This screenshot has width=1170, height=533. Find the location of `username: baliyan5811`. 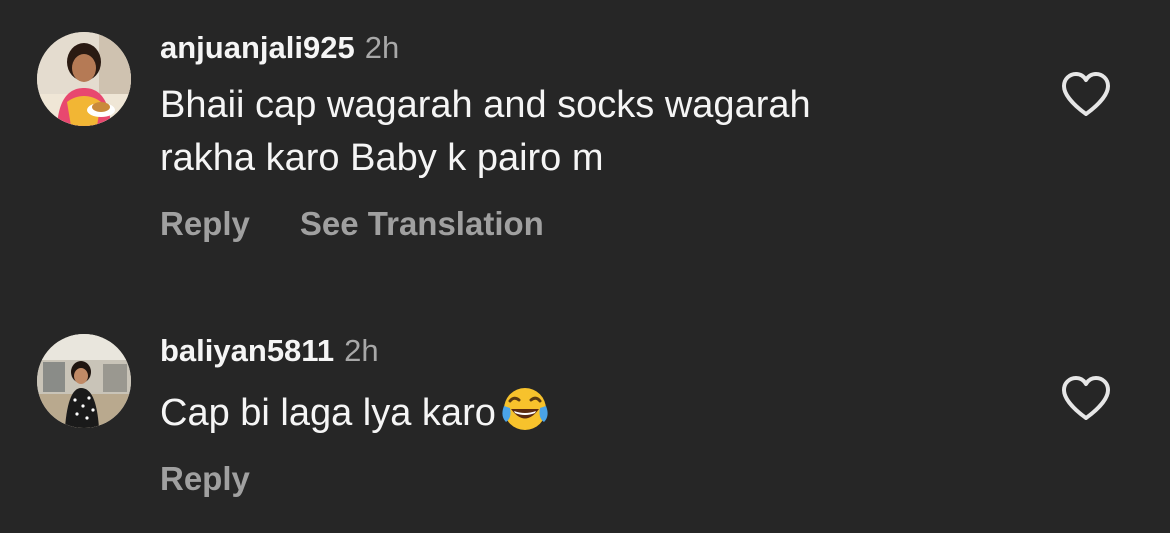

username: baliyan5811 is located at coordinates (247, 350).